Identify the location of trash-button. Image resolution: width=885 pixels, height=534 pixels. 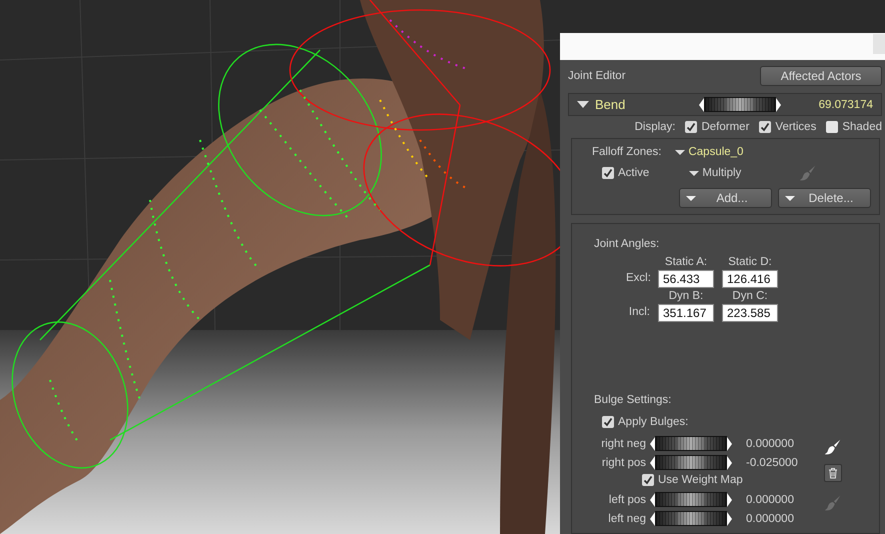
(833, 473).